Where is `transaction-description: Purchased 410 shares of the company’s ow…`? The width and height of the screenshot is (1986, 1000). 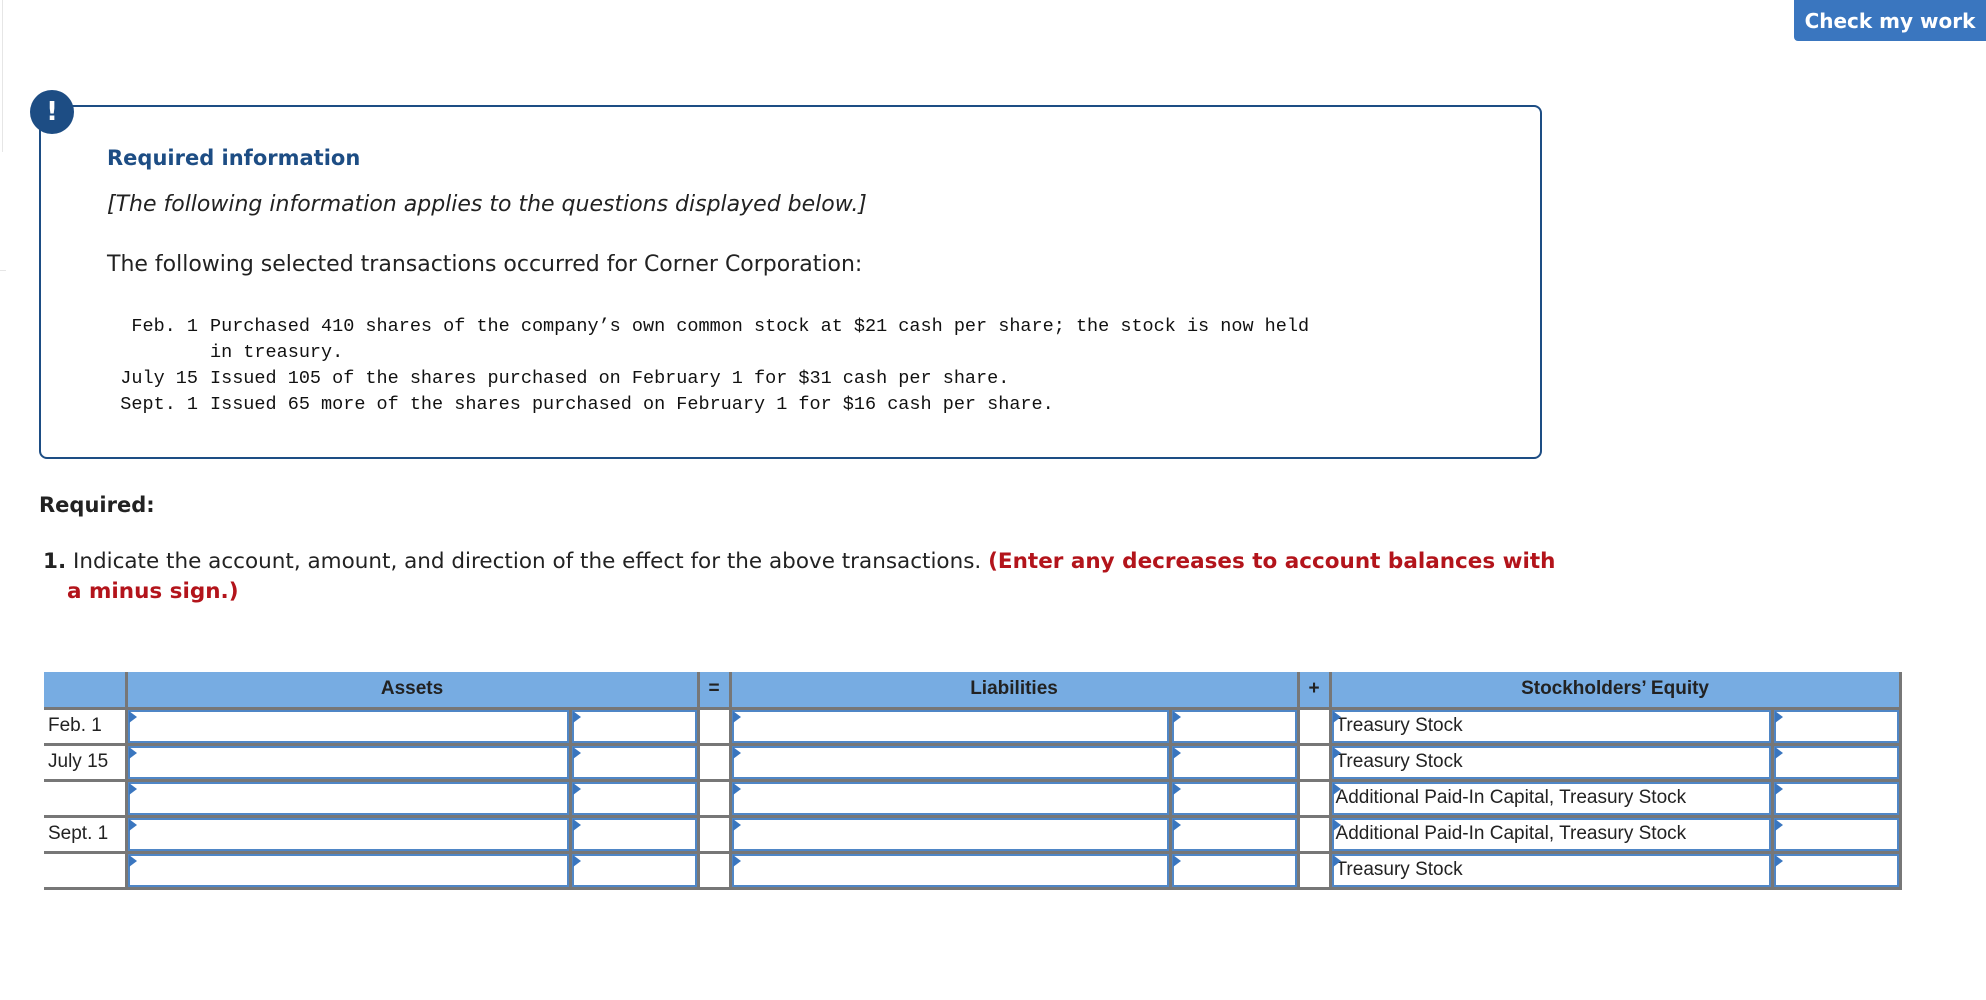 transaction-description: Purchased 410 shares of the company’s ow… is located at coordinates (760, 326).